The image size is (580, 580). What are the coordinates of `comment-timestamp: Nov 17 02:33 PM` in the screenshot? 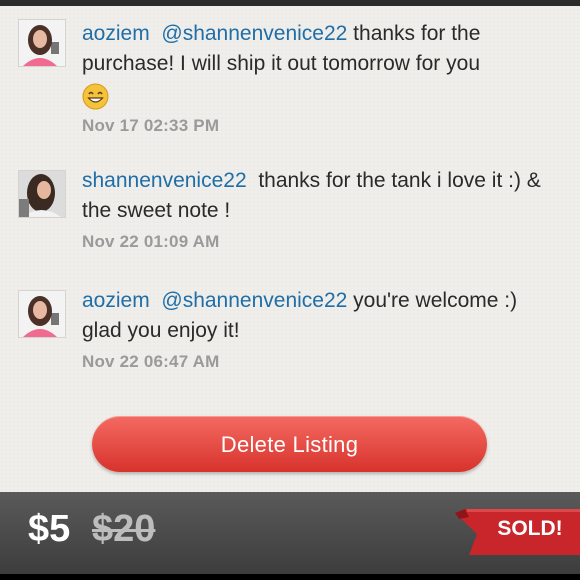 It's located at (151, 125).